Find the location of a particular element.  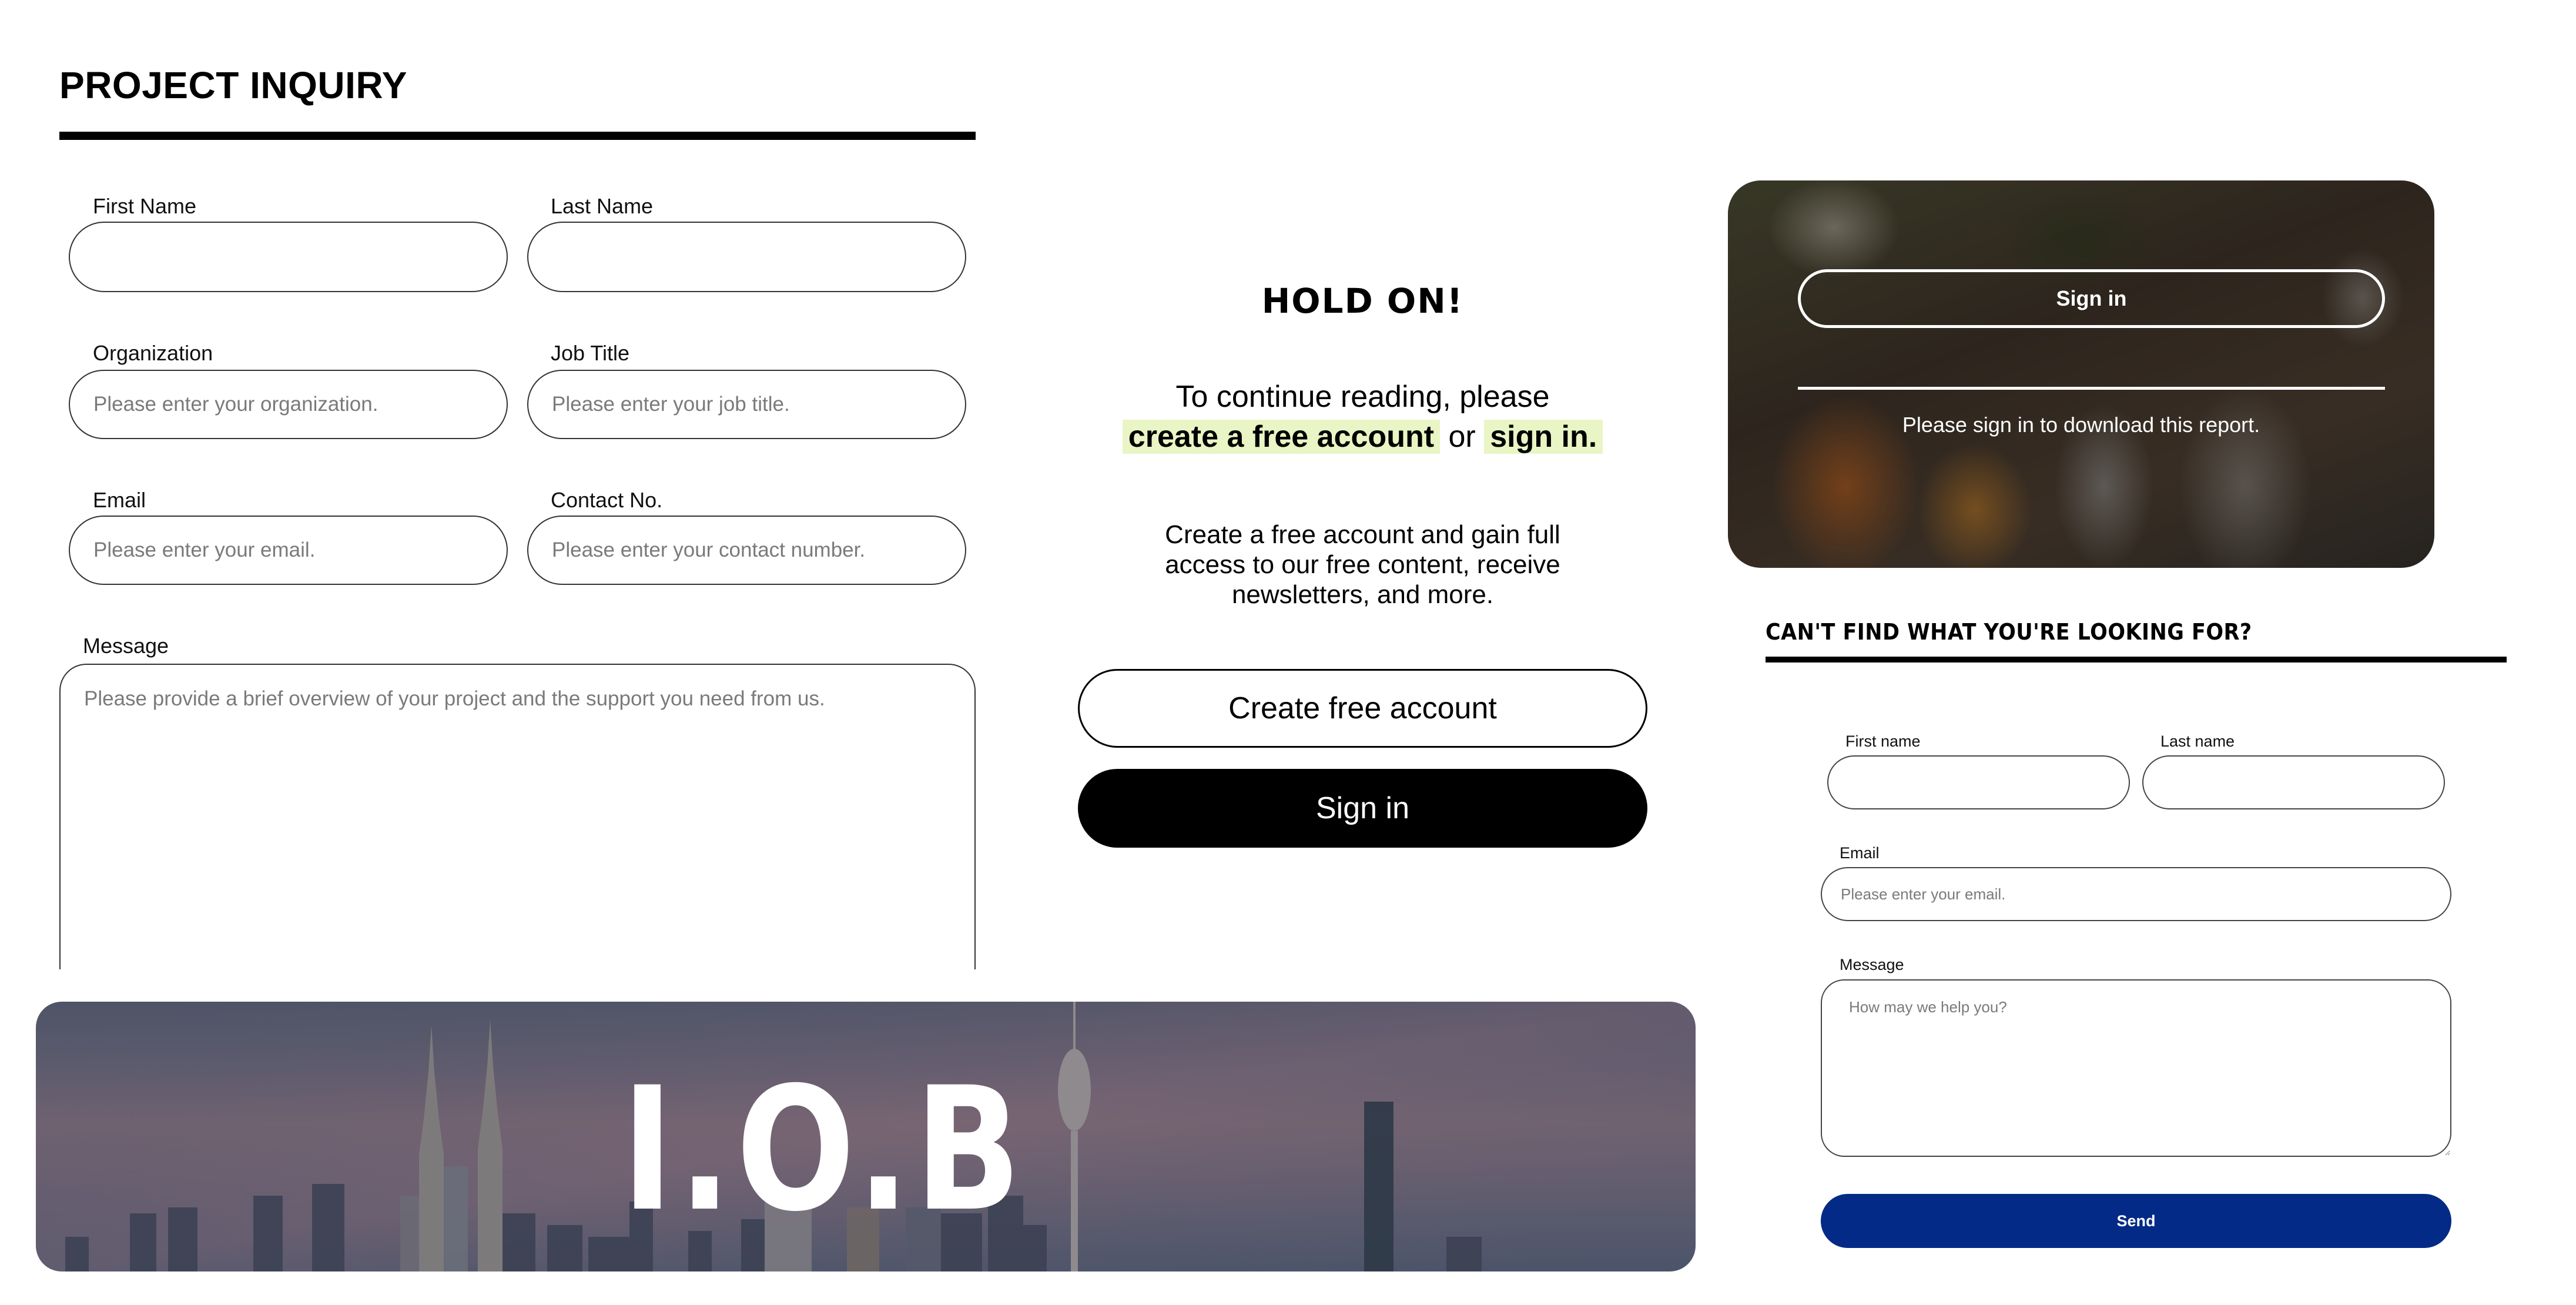

paywall-title: HOLD ON! is located at coordinates (1362, 301).